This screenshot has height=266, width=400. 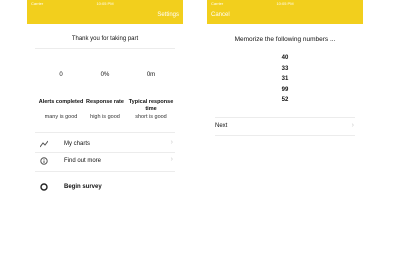 I want to click on cancel-button: Cancel, so click(x=220, y=15).